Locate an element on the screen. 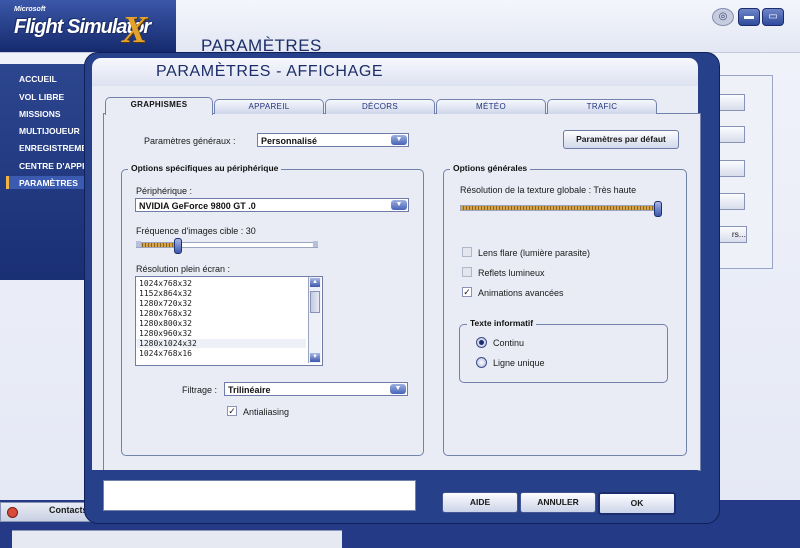 The width and height of the screenshot is (800, 548). ok-button: OK is located at coordinates (637, 503).